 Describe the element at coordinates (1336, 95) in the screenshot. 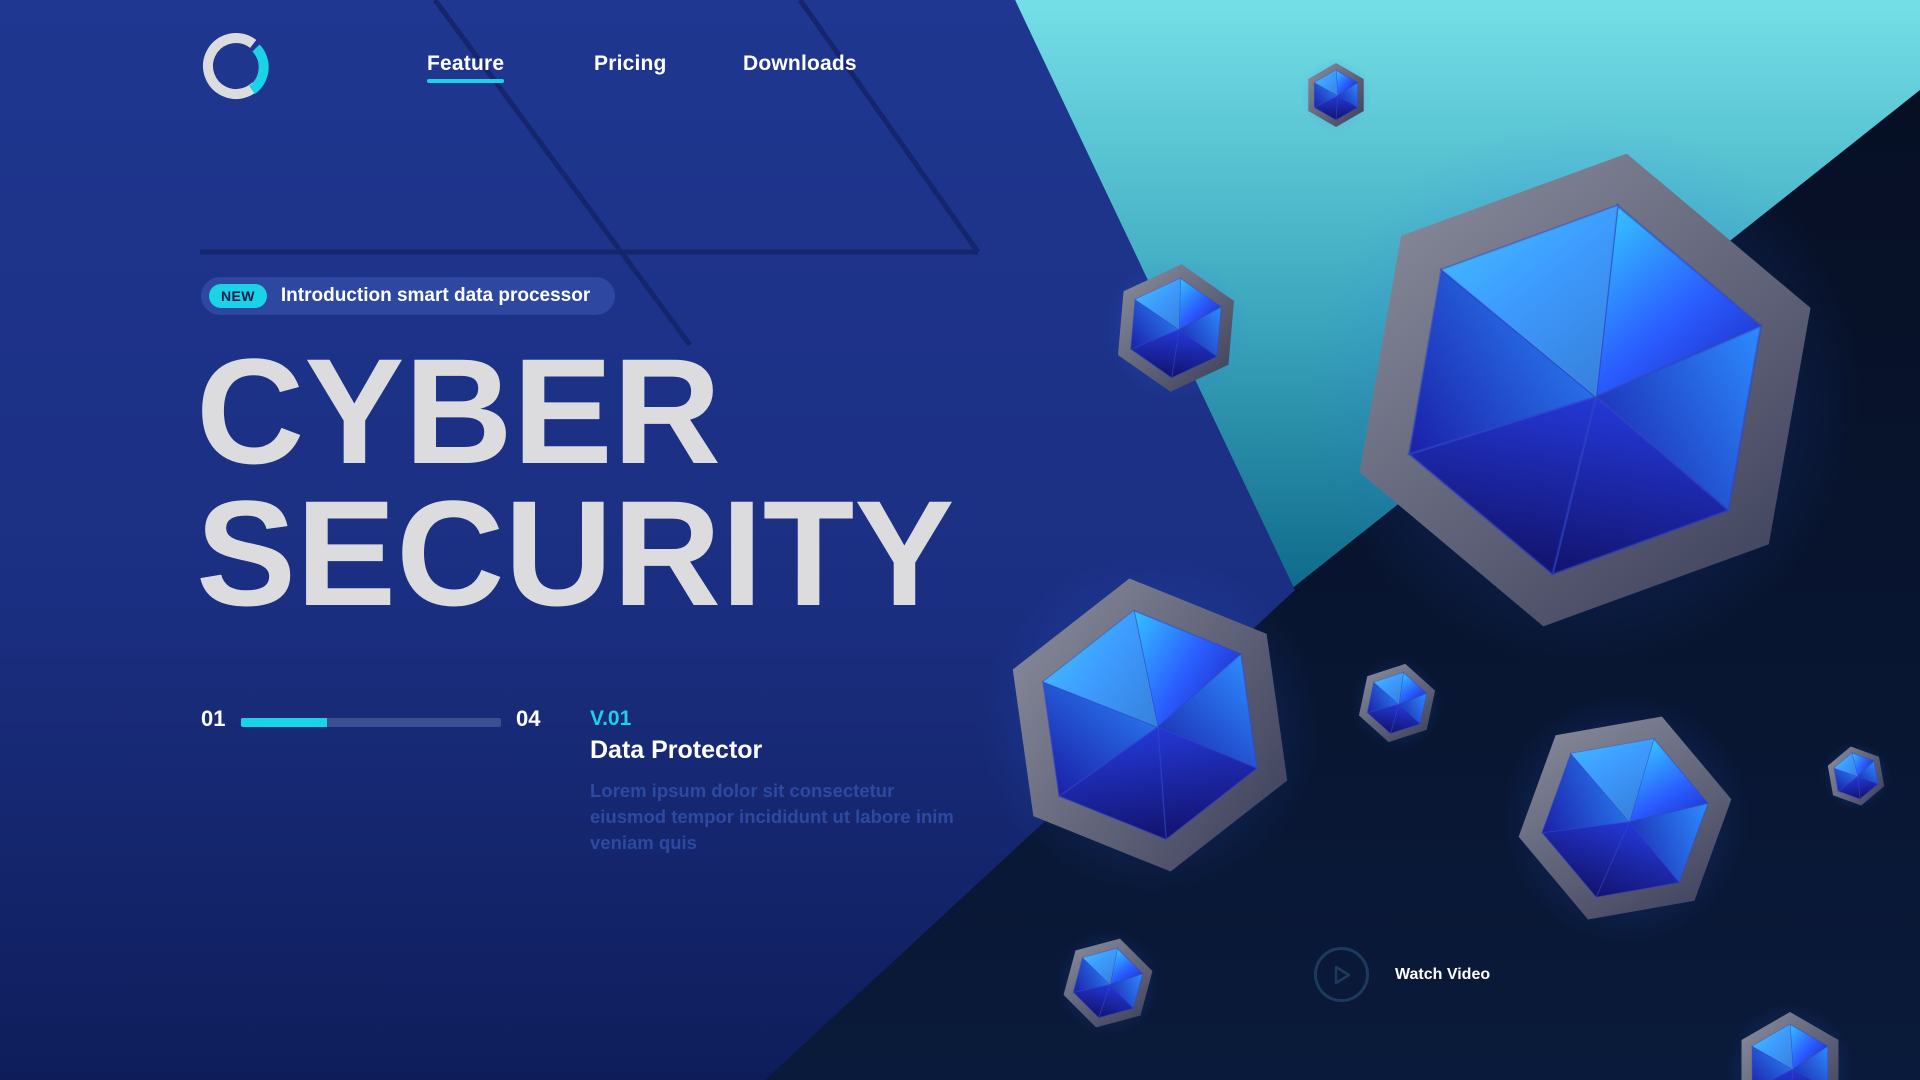

I see `crystal-gem-icon` at that location.